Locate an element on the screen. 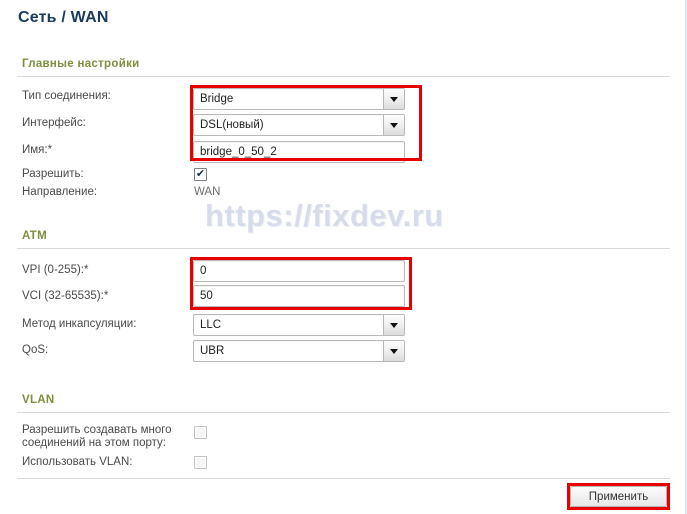 The image size is (687, 514). label-use-vlan: Использовать VLAN: is located at coordinates (77, 462).